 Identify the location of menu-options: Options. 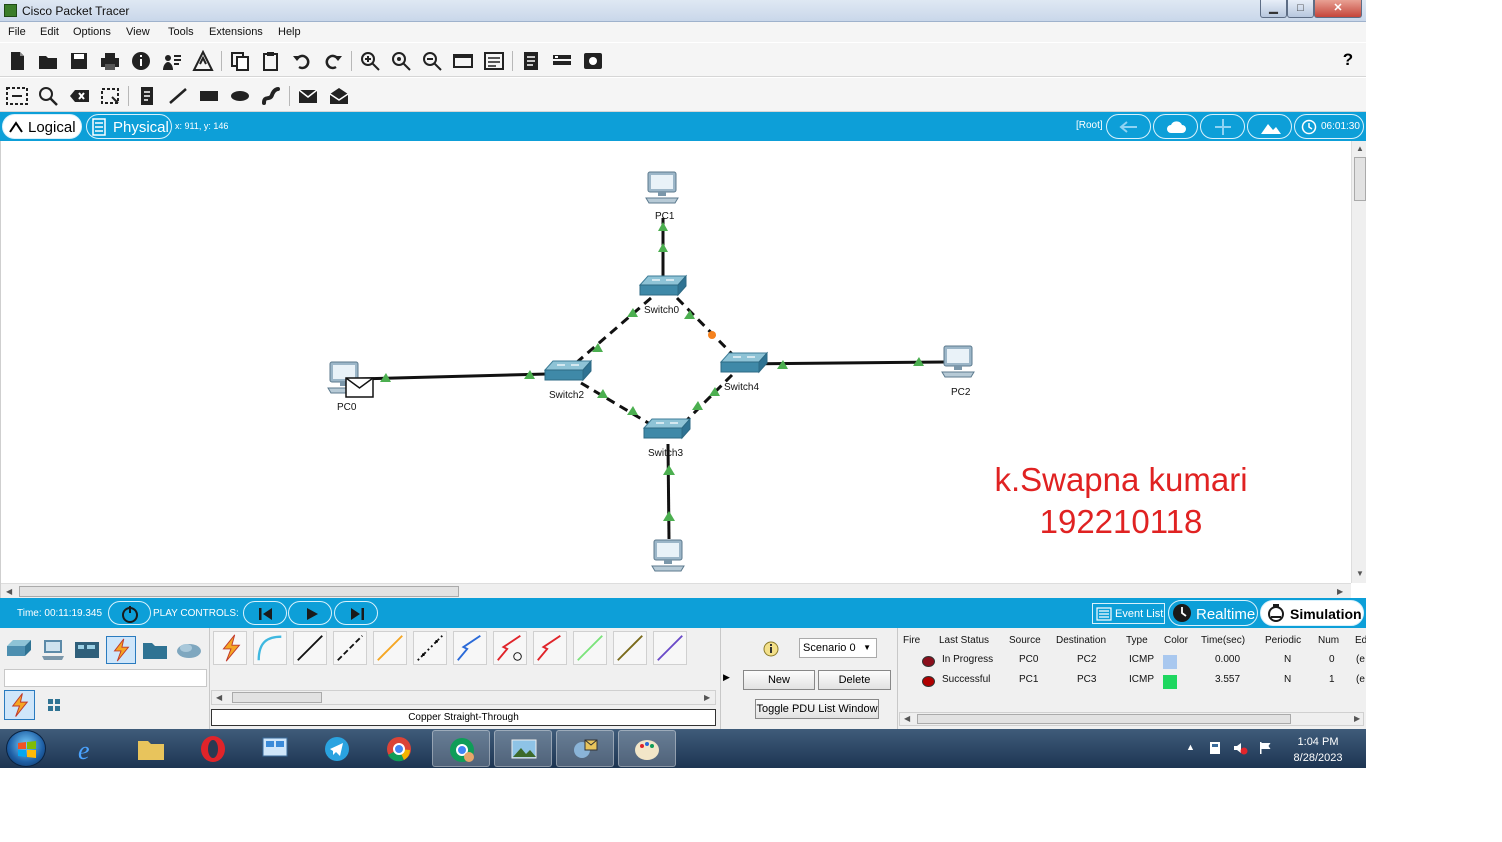
(92, 32).